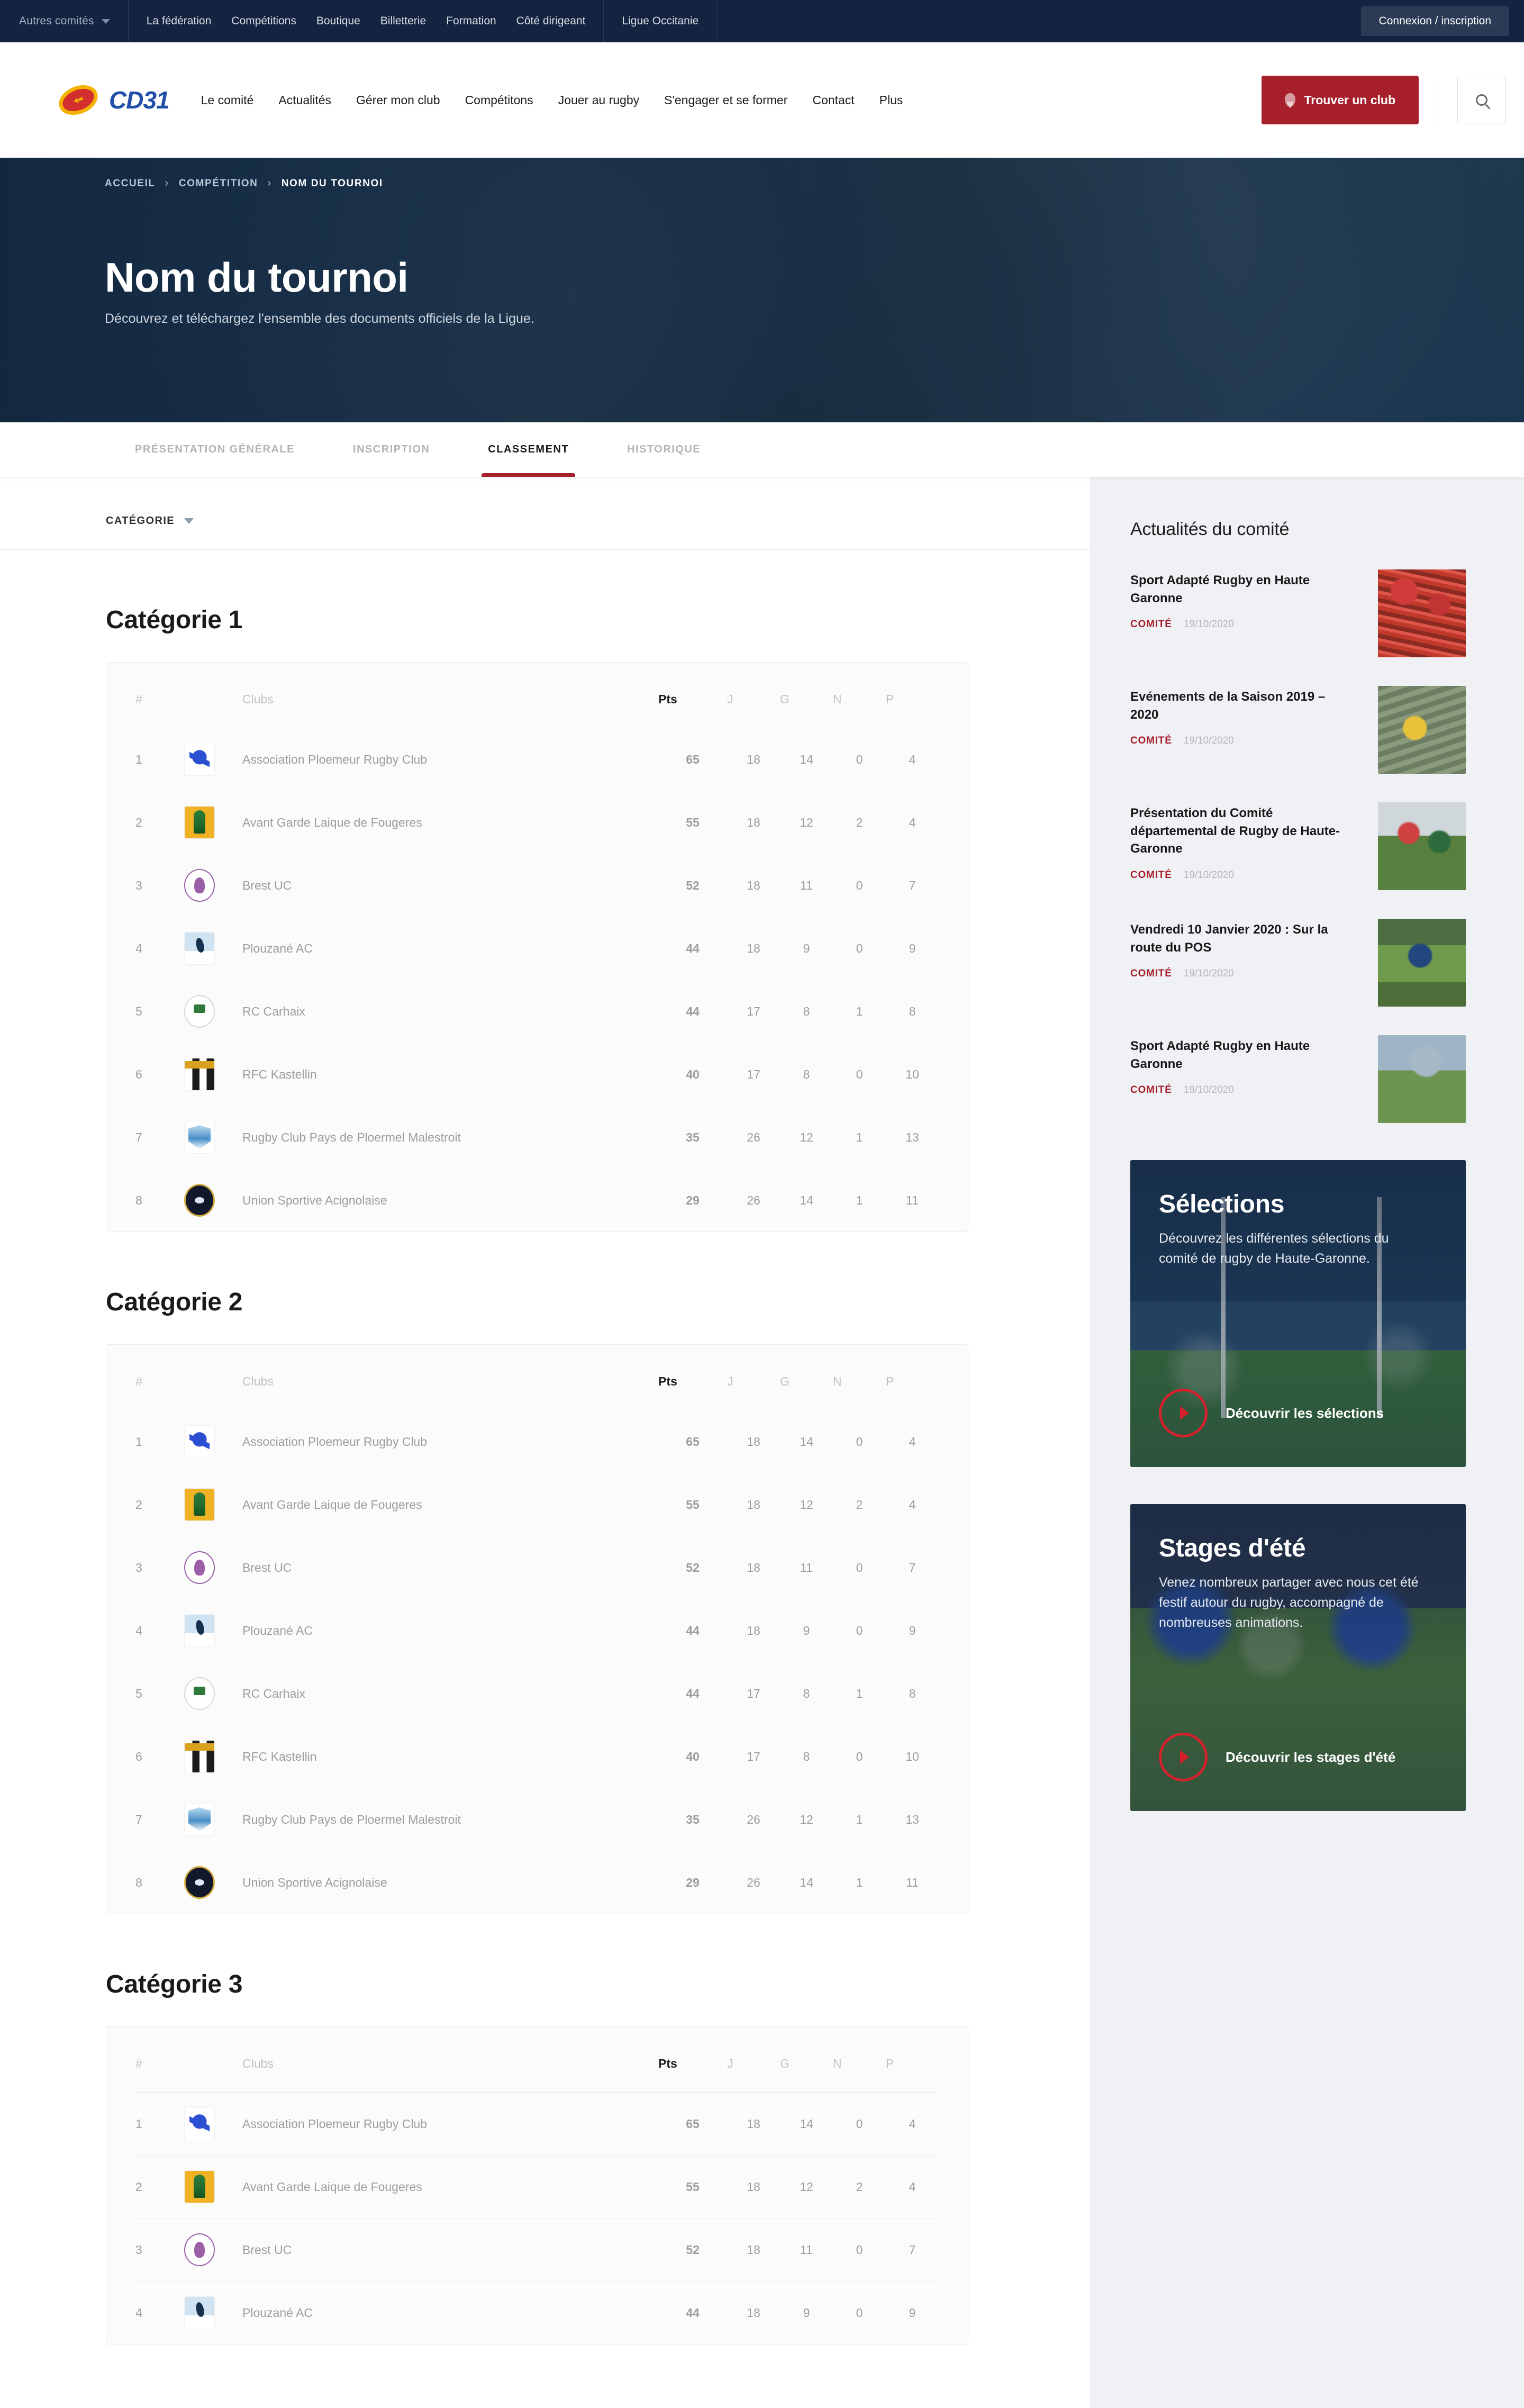 This screenshot has width=1524, height=2408. I want to click on cell-rank: 2, so click(159, 2187).